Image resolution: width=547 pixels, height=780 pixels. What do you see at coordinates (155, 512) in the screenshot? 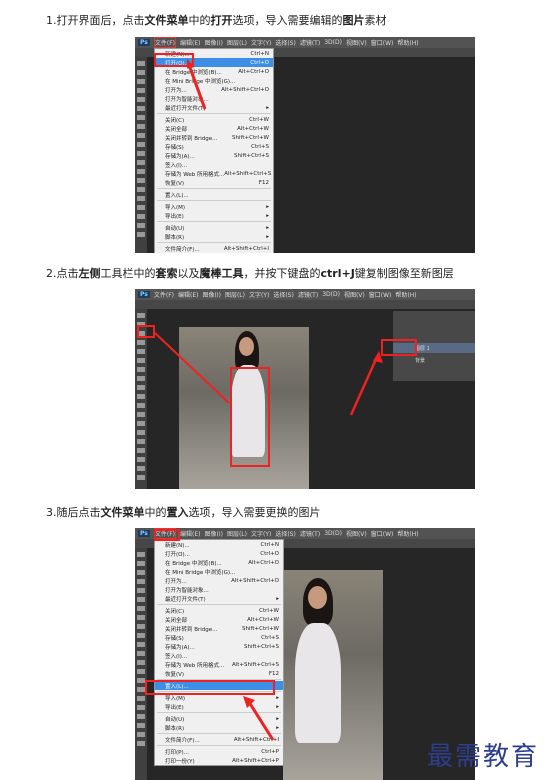
I see `caption-part: 中的` at bounding box center [155, 512].